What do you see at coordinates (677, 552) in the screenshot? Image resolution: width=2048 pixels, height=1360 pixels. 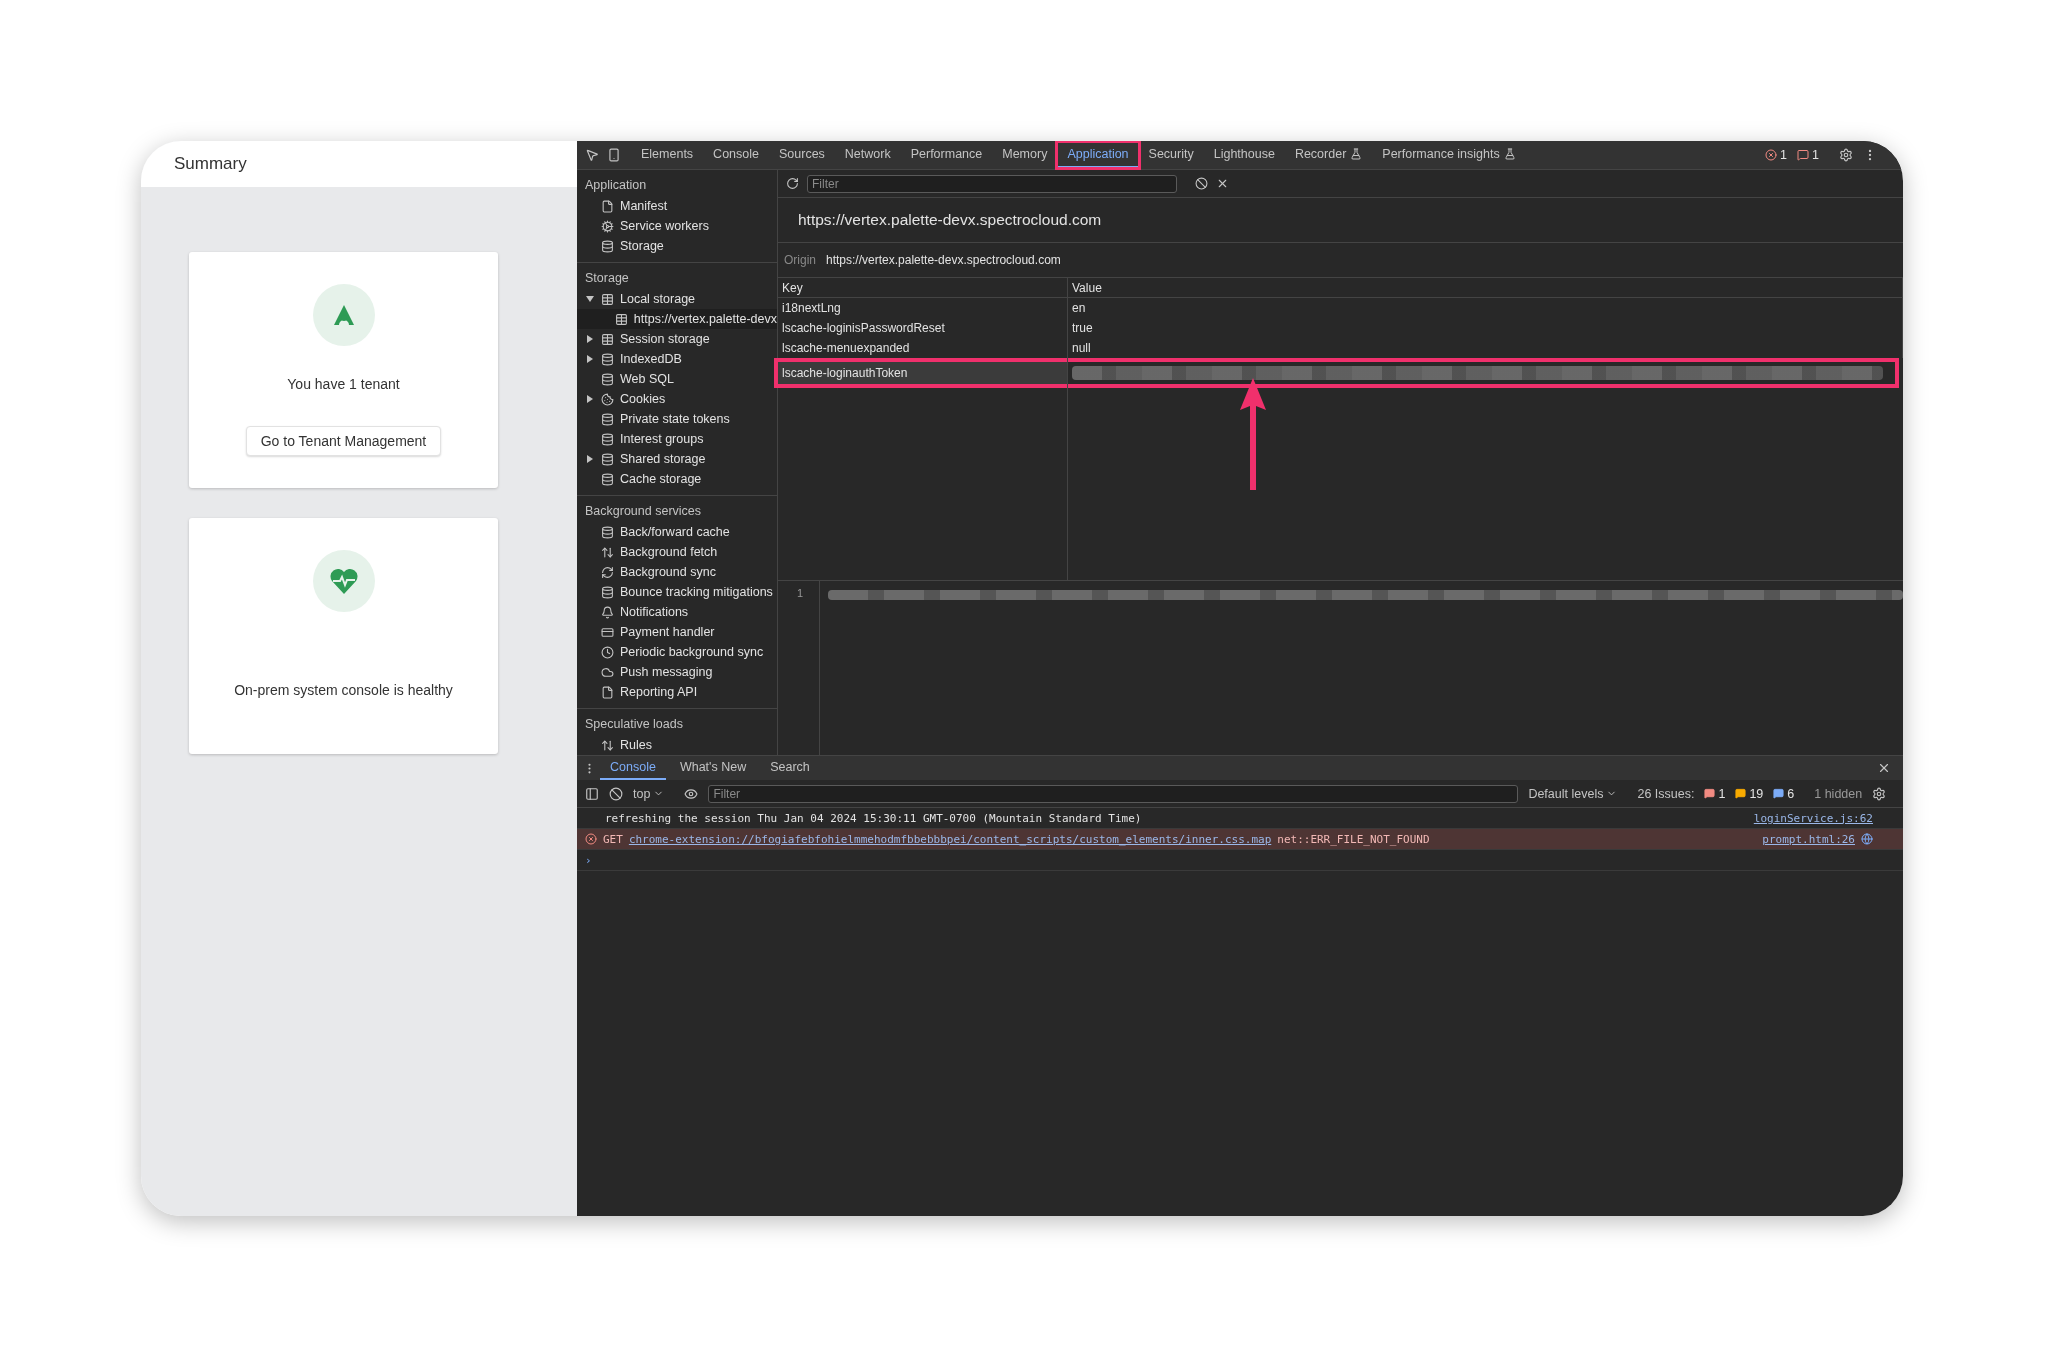 I see `sidebar-item: Background fetch` at bounding box center [677, 552].